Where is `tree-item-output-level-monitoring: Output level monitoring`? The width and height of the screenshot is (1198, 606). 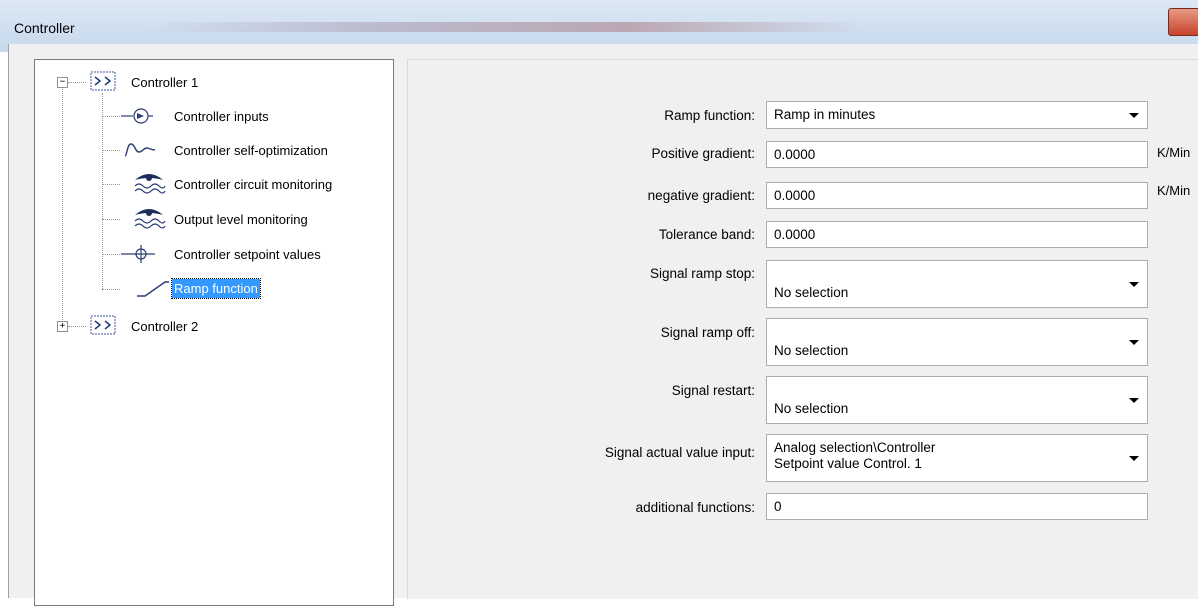
tree-item-output-level-monitoring: Output level monitoring is located at coordinates (241, 219).